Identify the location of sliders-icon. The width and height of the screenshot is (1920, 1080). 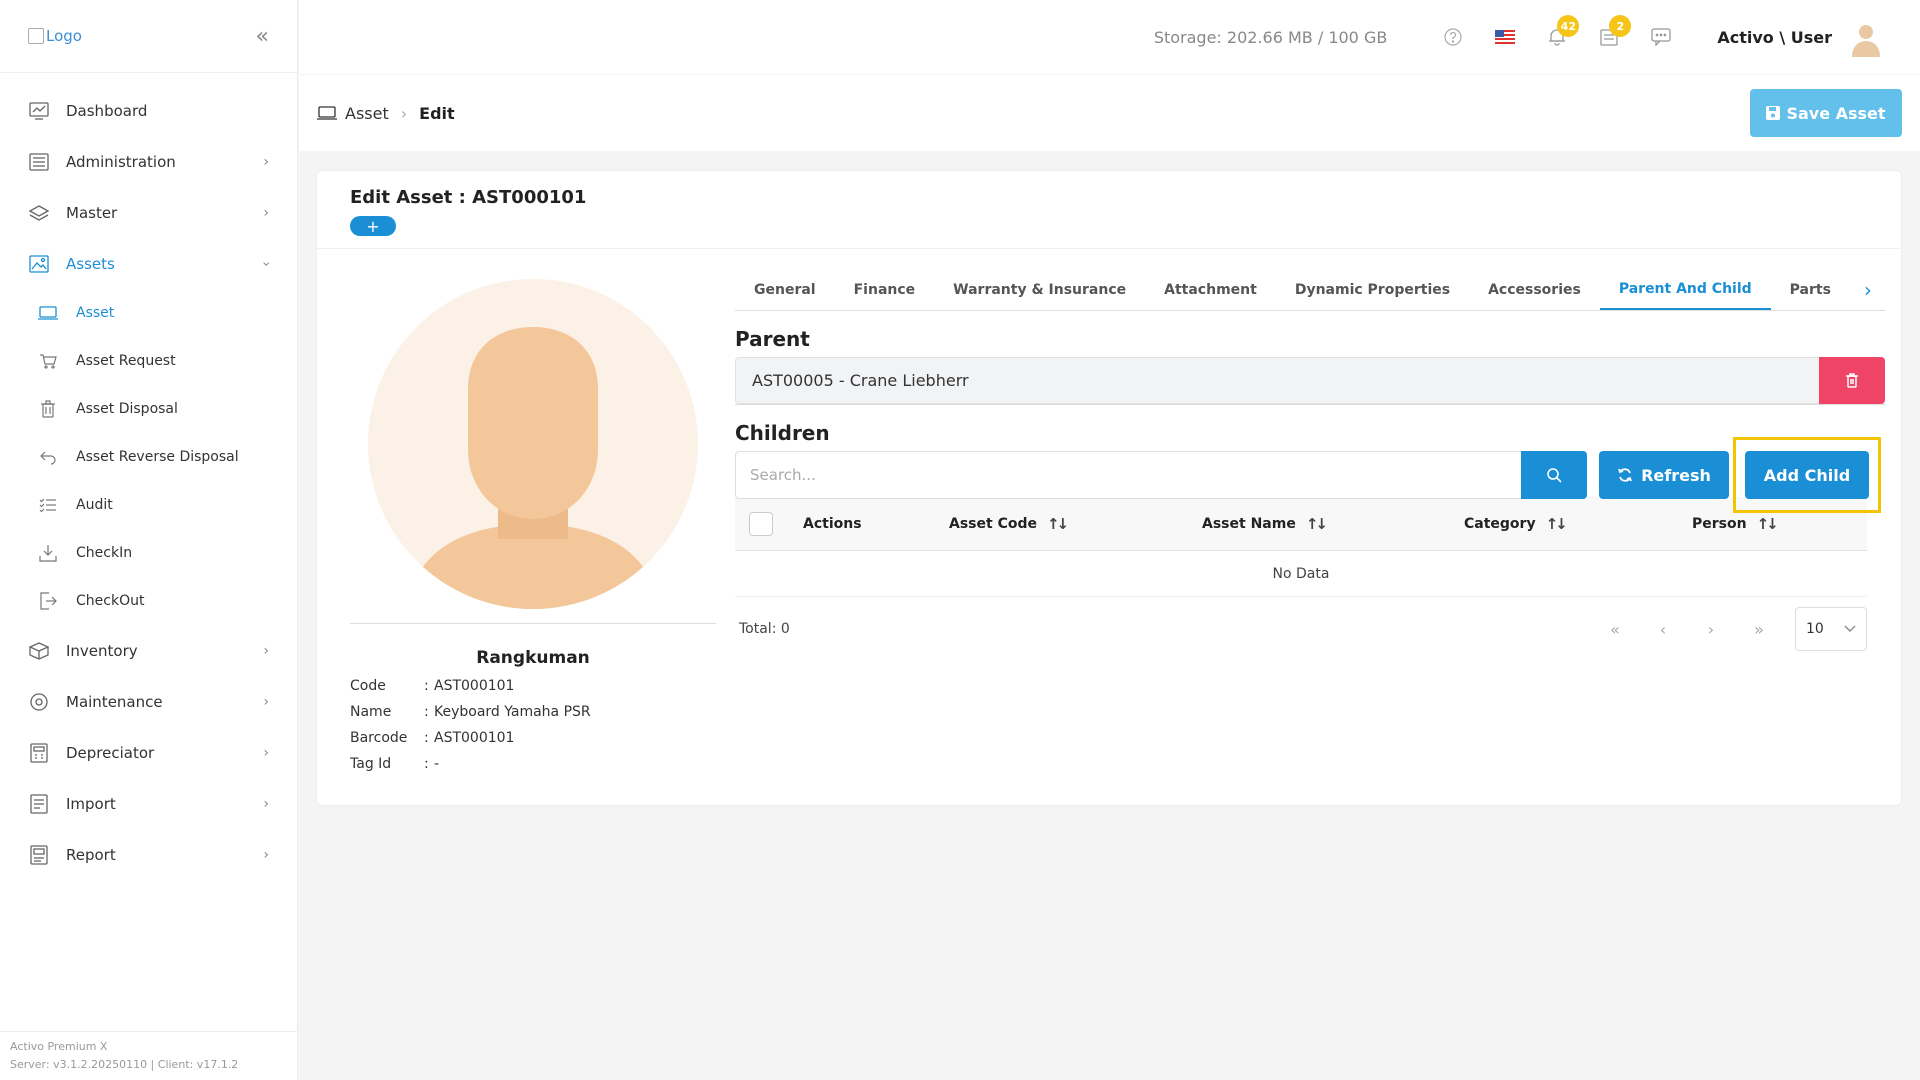
(39, 162).